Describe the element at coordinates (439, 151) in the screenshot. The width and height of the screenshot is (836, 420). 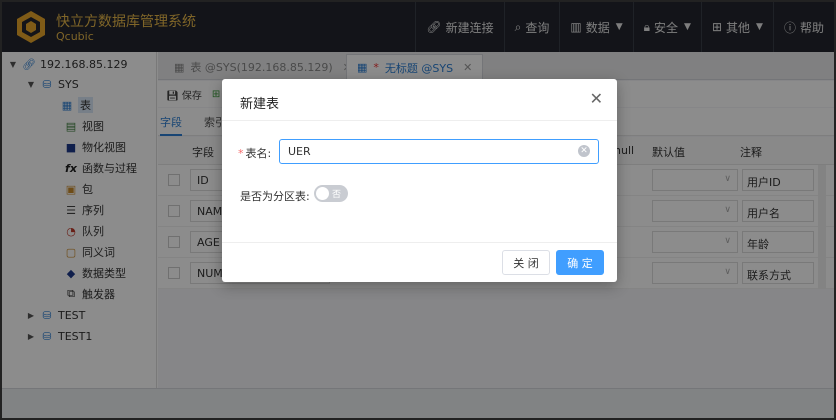
I see `table-name-input: UER` at that location.